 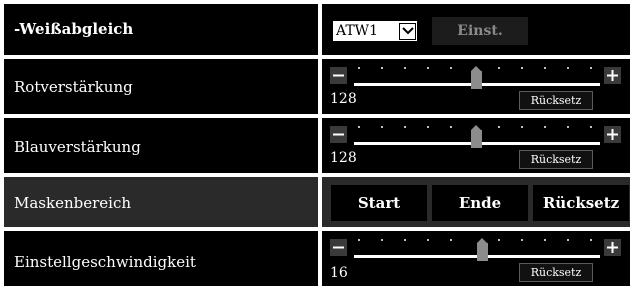 What do you see at coordinates (556, 159) in the screenshot?
I see `blue-gain-reset-button: Rücksetz` at bounding box center [556, 159].